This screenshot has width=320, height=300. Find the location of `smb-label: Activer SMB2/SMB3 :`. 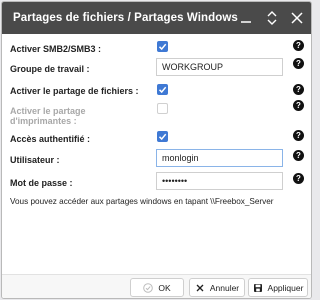

smb-label: Activer SMB2/SMB3 : is located at coordinates (56, 49).